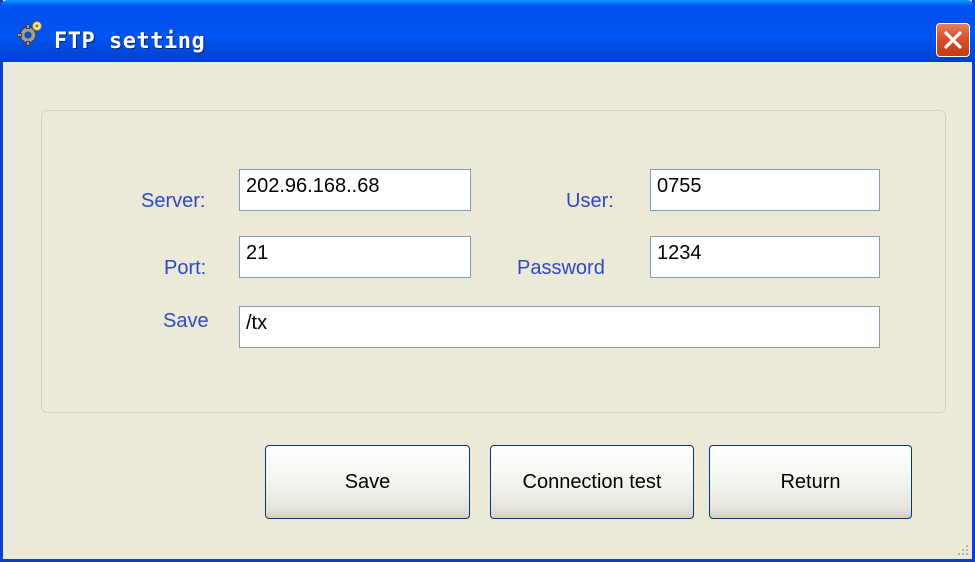  I want to click on close-button, so click(953, 40).